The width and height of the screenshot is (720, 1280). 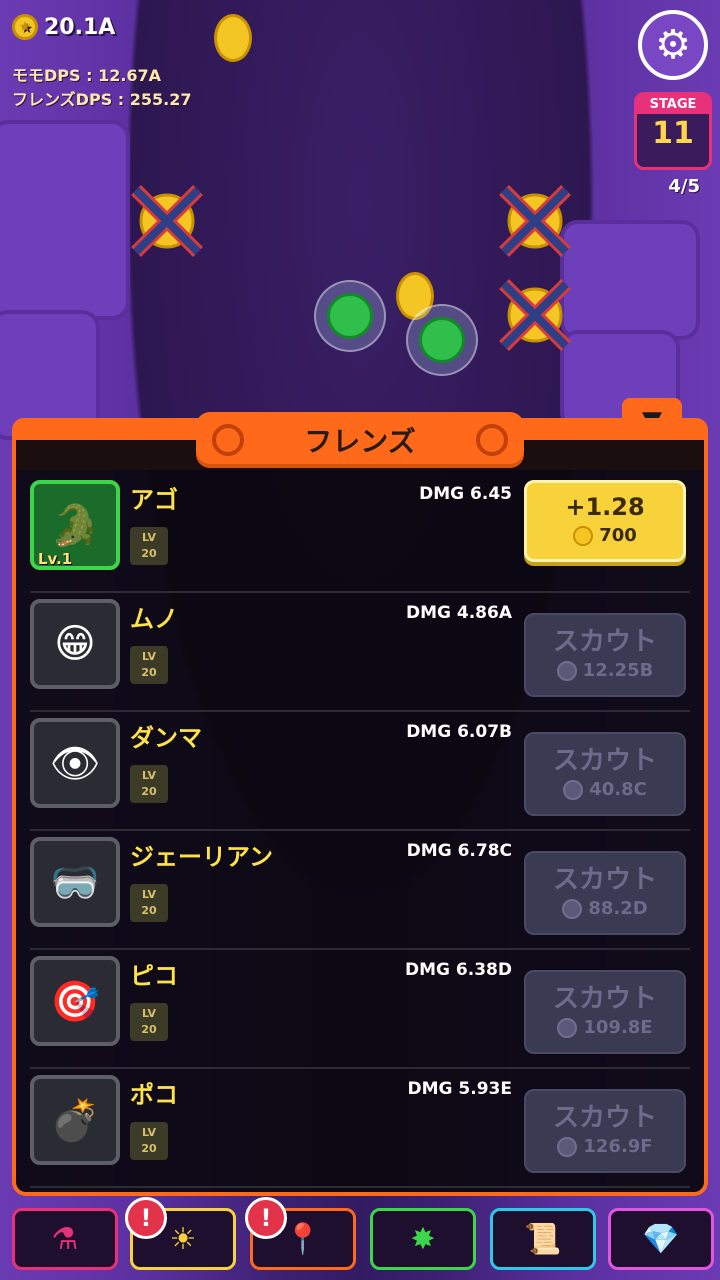 I want to click on purple-hood-face-icon: 👁, so click(x=75, y=763).